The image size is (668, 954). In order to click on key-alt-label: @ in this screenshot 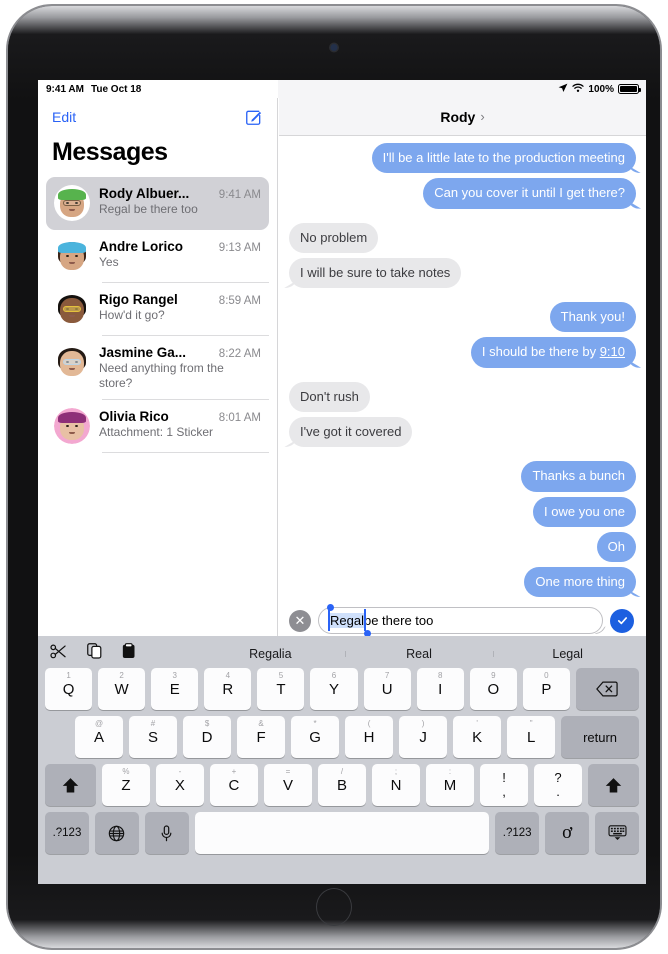, I will do `click(99, 723)`.